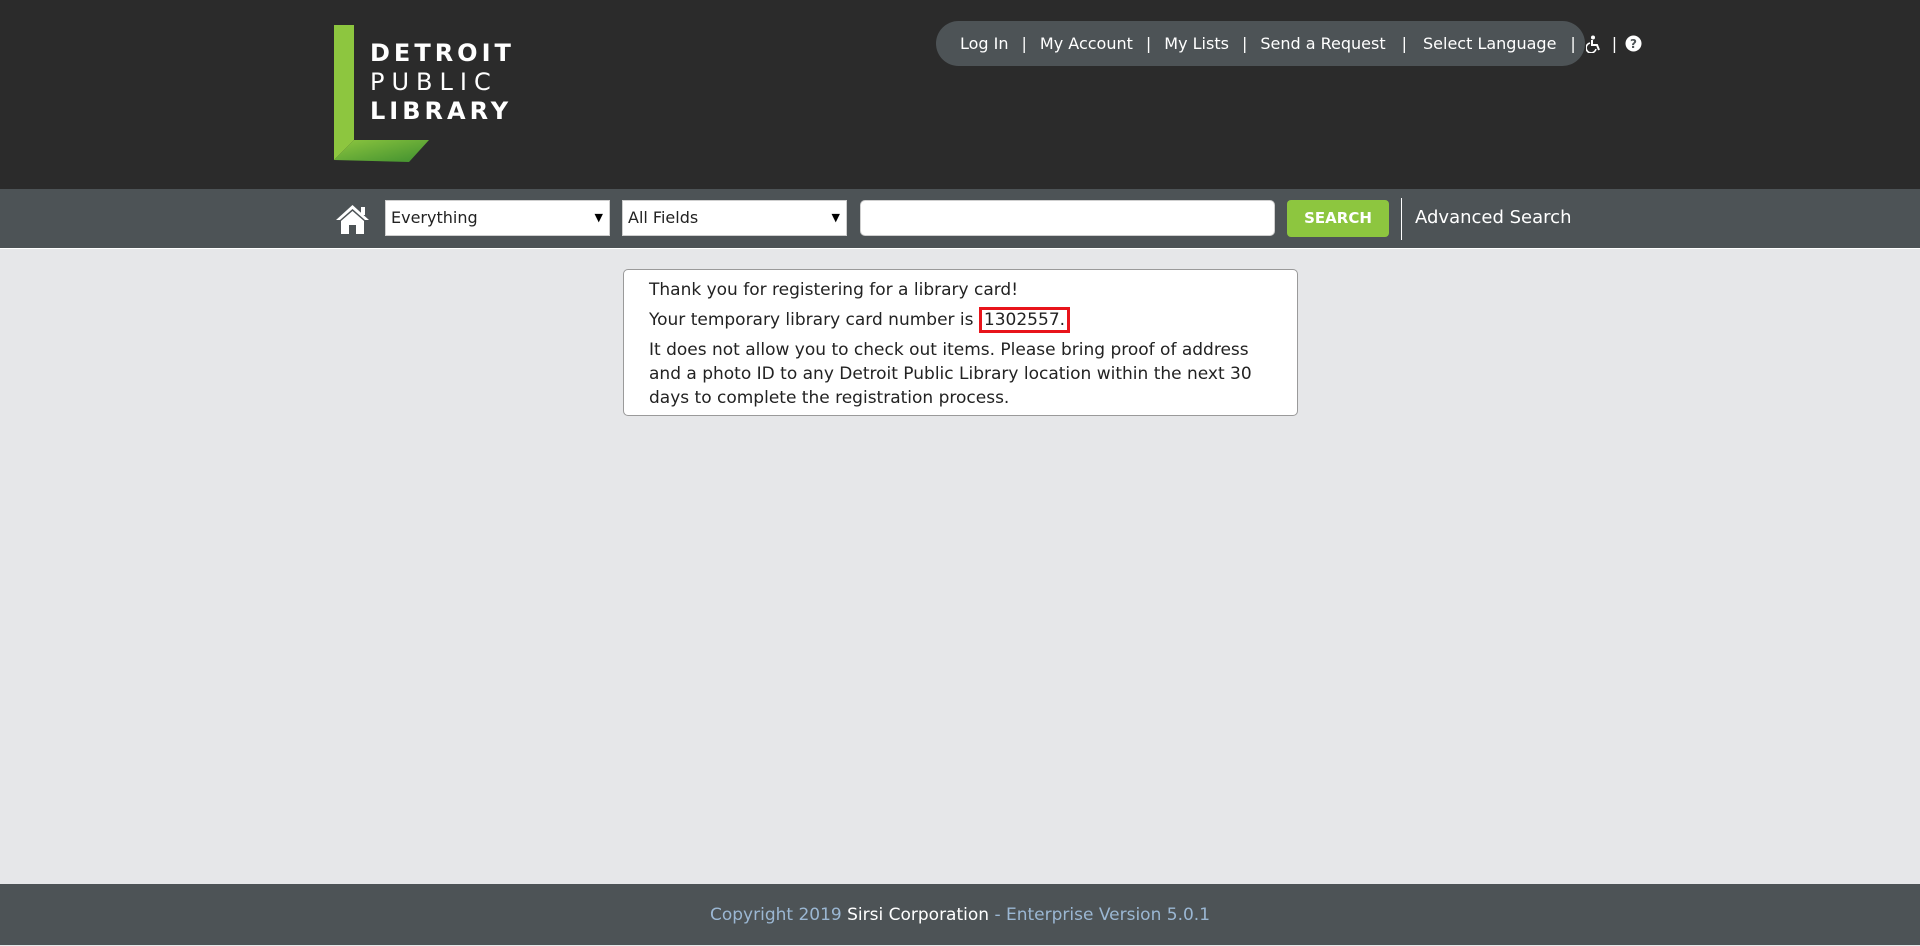 This screenshot has width=1920, height=946. I want to click on search-input, so click(1067, 218).